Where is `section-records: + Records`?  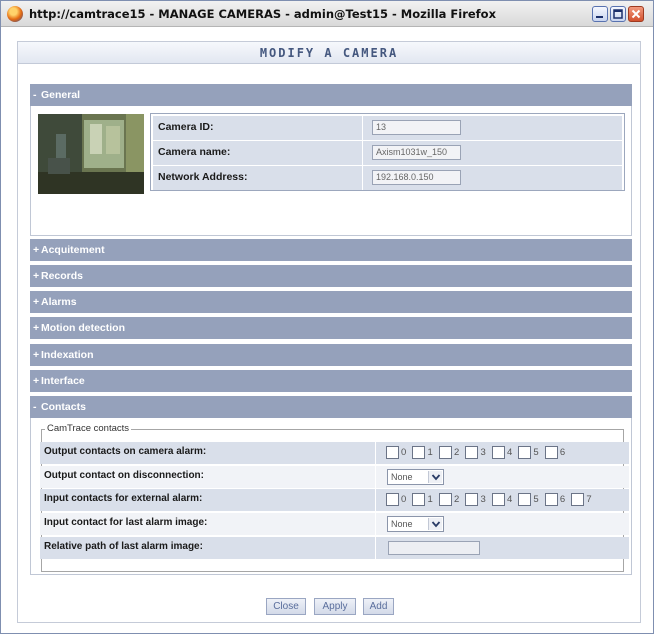 section-records: + Records is located at coordinates (331, 276).